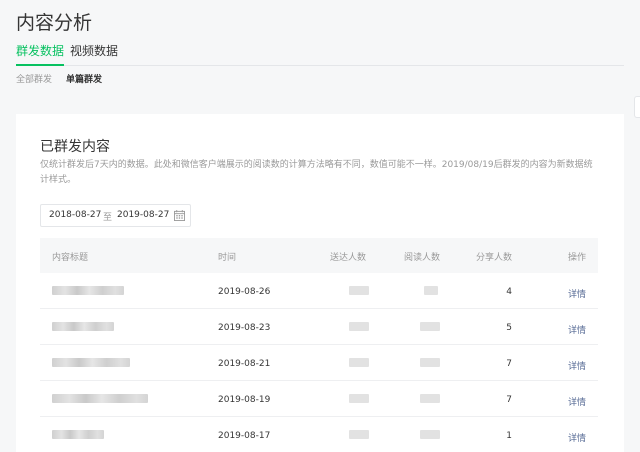 This screenshot has height=452, width=640. What do you see at coordinates (319, 363) in the screenshot?
I see `table-row: 2019-08-21 7 详情` at bounding box center [319, 363].